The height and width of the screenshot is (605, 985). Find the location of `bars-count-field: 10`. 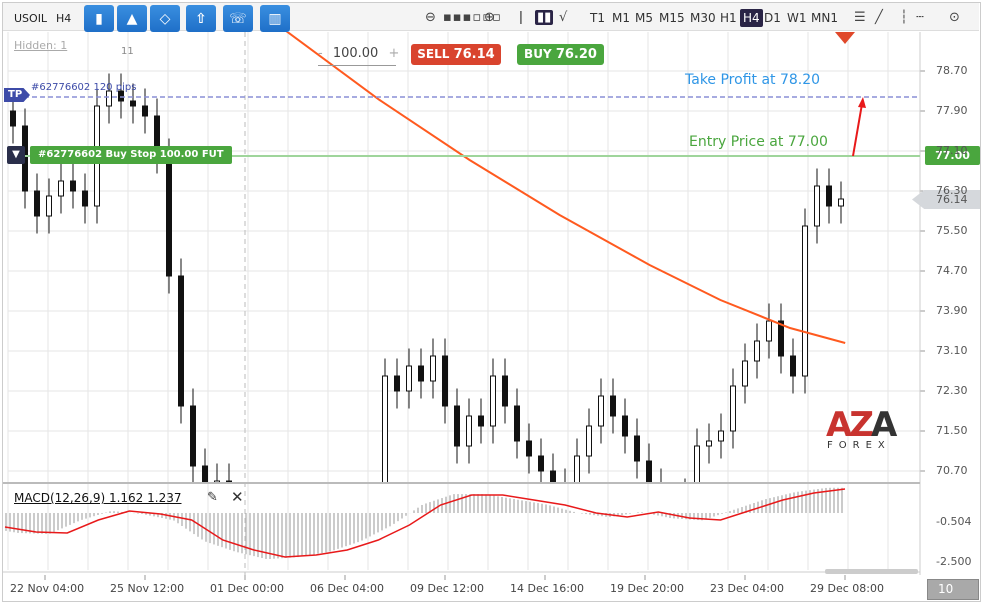

bars-count-field: 10 is located at coordinates (953, 589).